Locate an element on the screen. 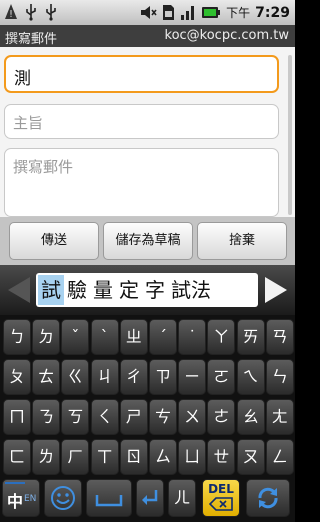 Image resolution: width=320 pixels, height=522 pixels. subject-field: 主旨 is located at coordinates (141, 121).